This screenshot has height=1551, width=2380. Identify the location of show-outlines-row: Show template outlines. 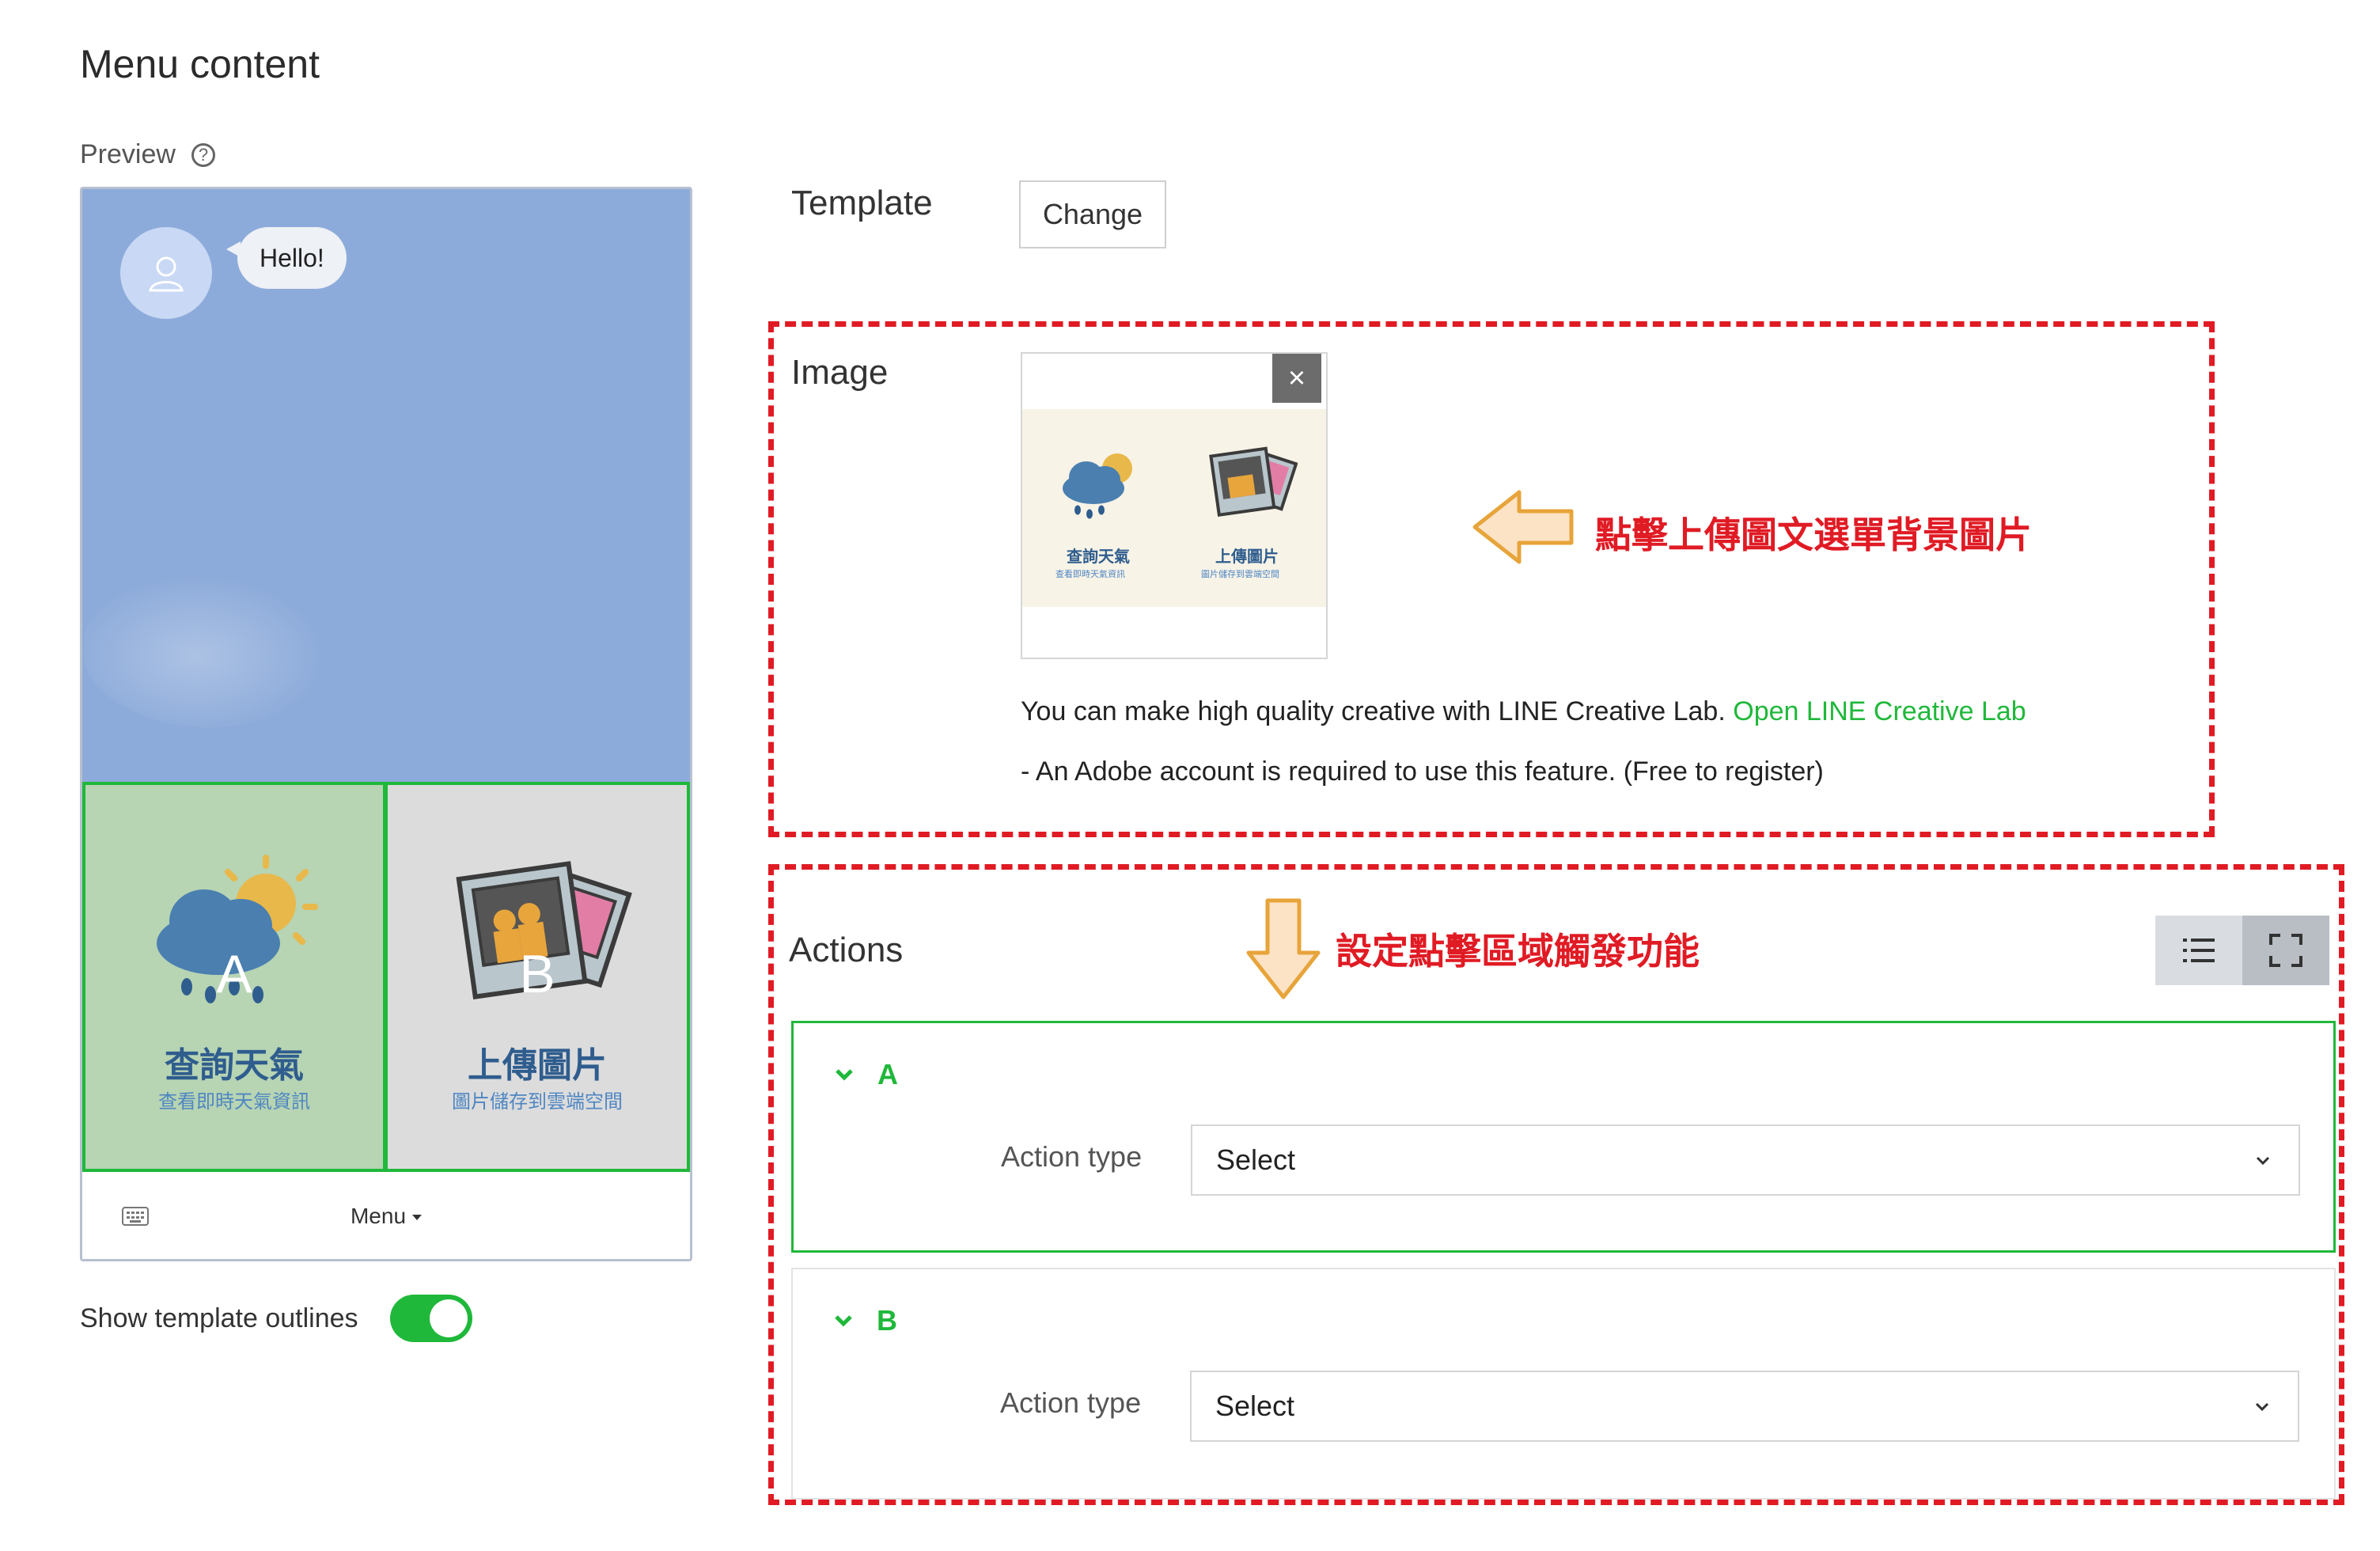
(276, 1318).